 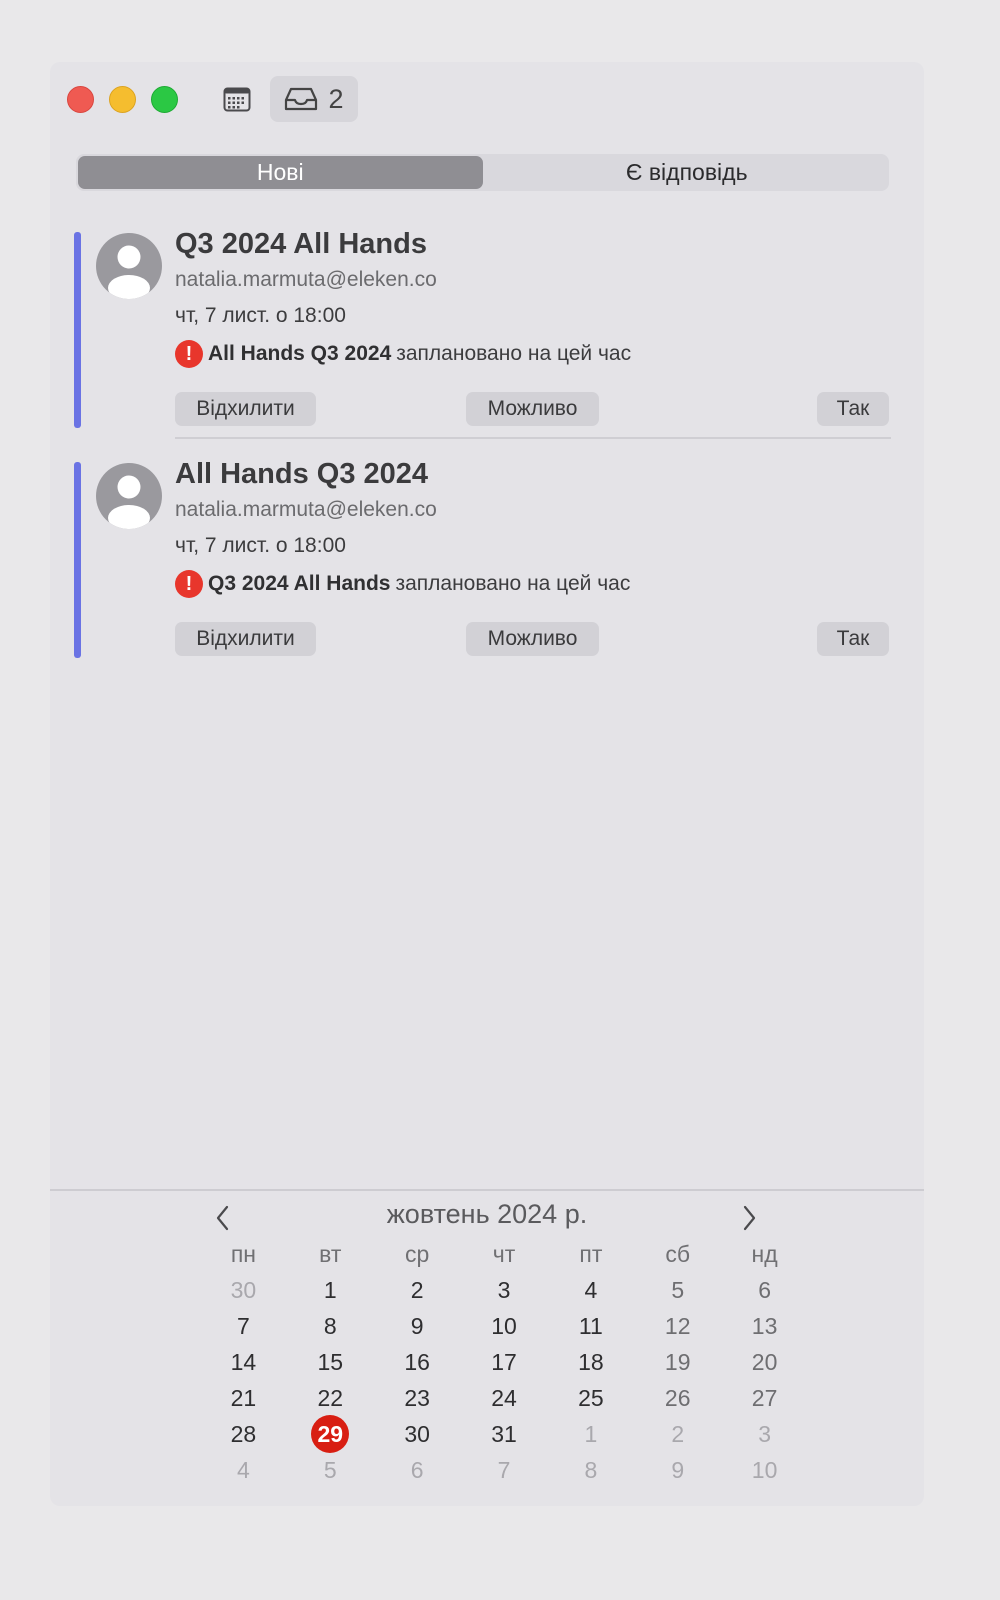 What do you see at coordinates (301, 244) in the screenshot?
I see `invitation-title: Q3 2024 All Hands` at bounding box center [301, 244].